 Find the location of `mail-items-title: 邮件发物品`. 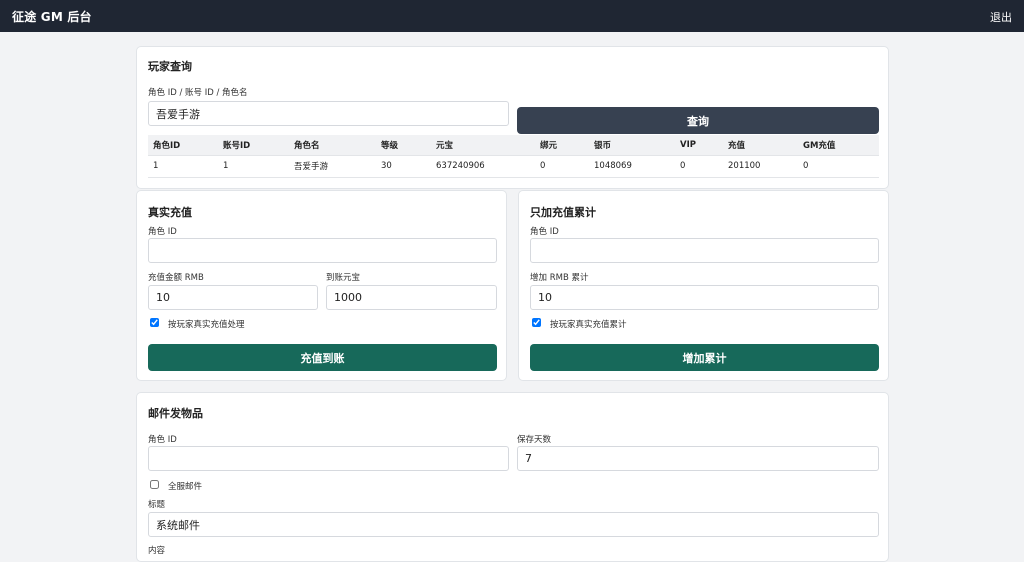

mail-items-title: 邮件发物品 is located at coordinates (175, 413).